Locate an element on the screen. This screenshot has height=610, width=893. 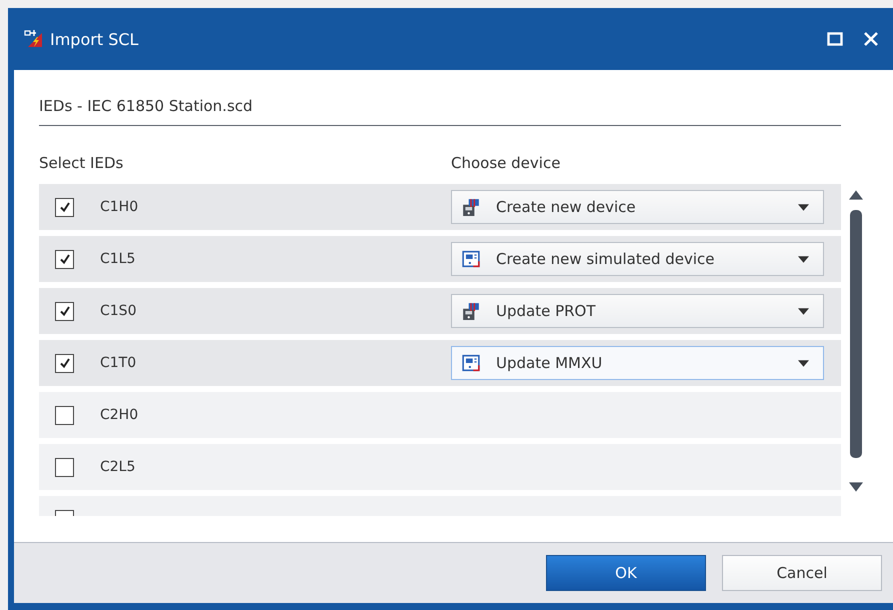
device-dropdown: Create new device is located at coordinates (637, 207).